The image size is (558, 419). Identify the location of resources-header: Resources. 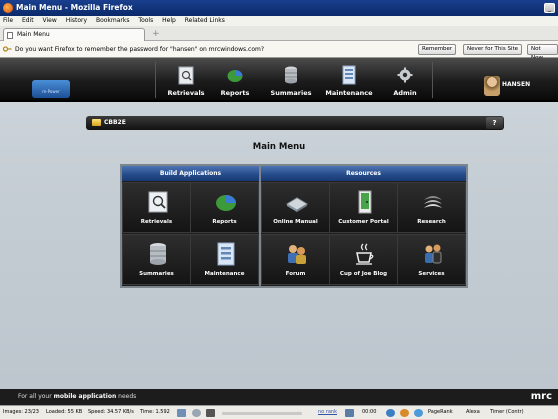
(363, 173).